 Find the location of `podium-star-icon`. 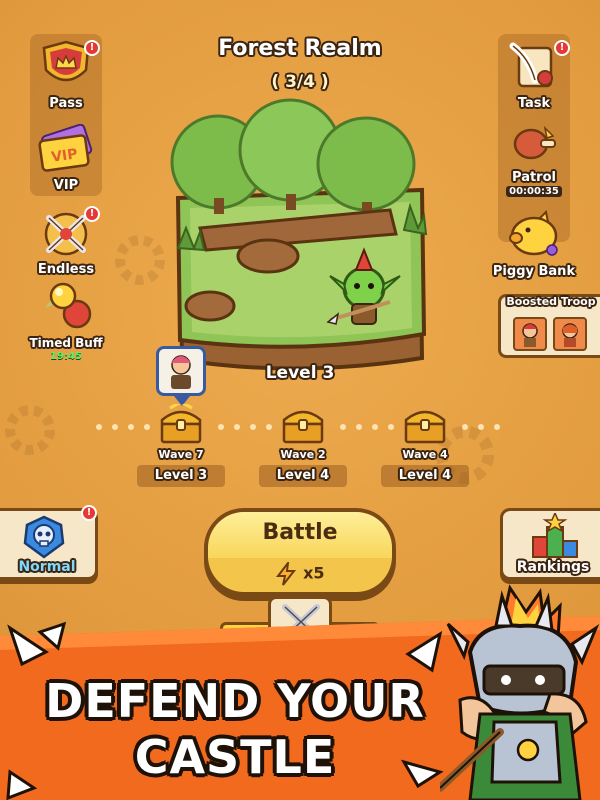

podium-star-icon is located at coordinates (555, 535).